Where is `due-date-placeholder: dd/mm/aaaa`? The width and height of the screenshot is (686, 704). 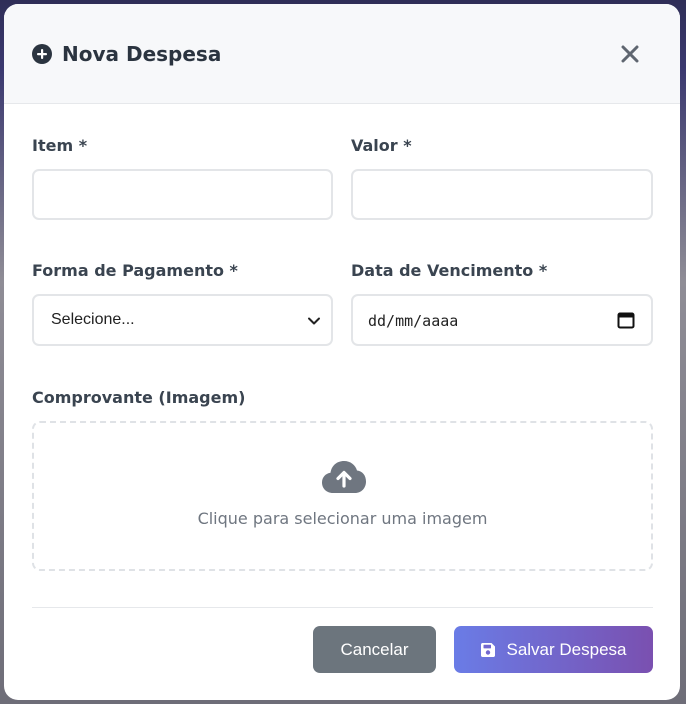
due-date-placeholder: dd/mm/aaaa is located at coordinates (413, 321).